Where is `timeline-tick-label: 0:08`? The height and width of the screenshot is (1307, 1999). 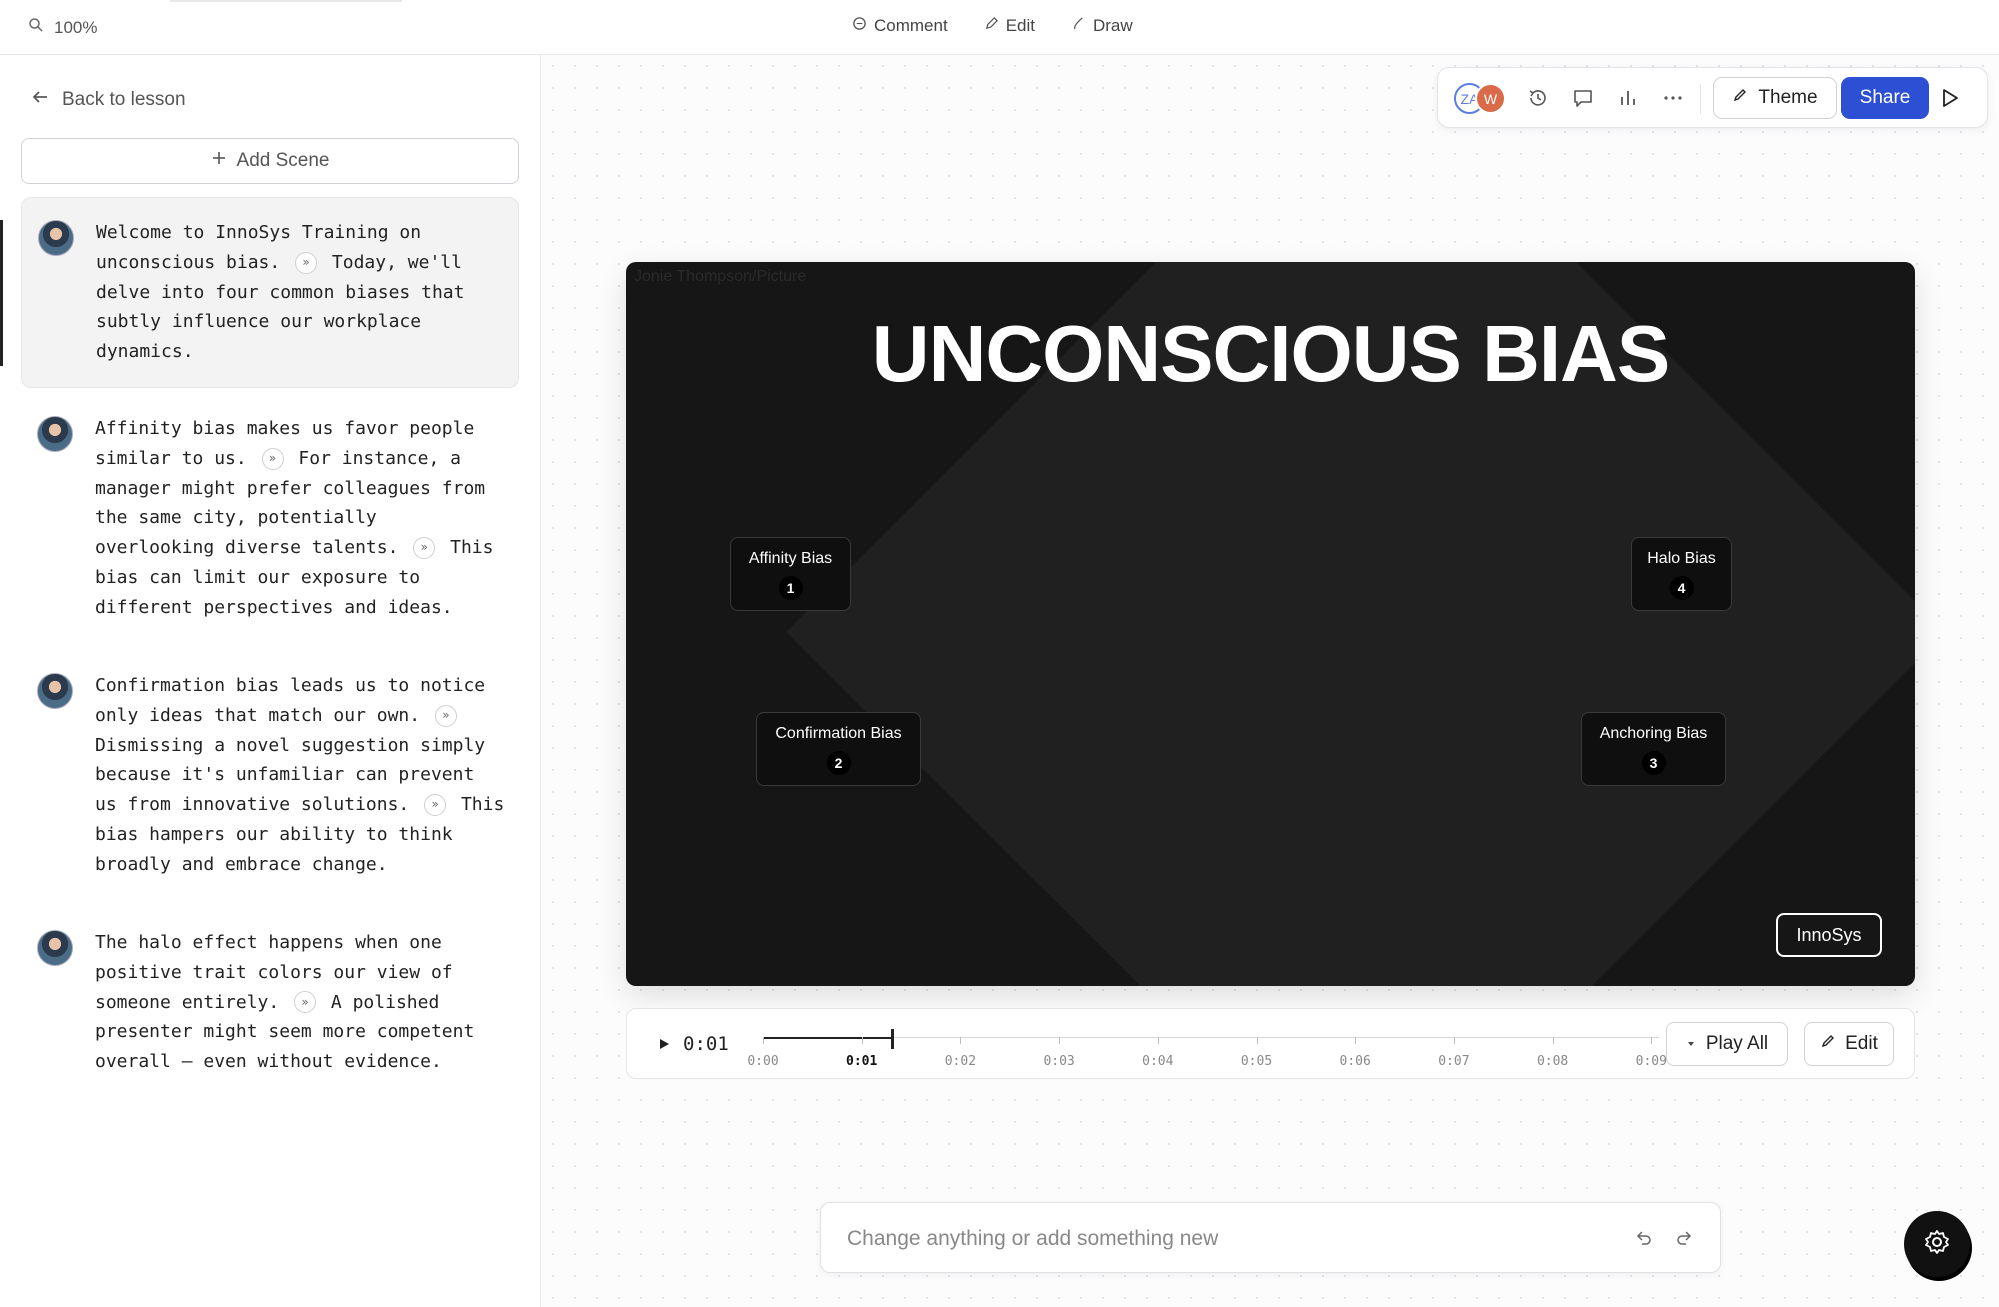 timeline-tick-label: 0:08 is located at coordinates (1552, 1061).